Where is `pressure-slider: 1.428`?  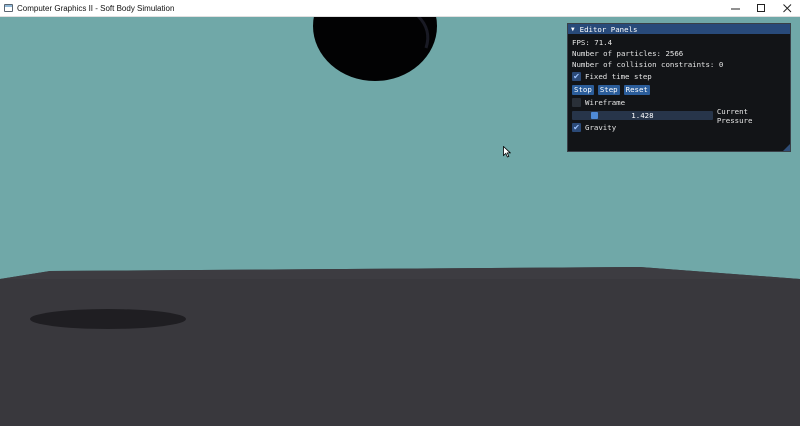
pressure-slider: 1.428 is located at coordinates (642, 115).